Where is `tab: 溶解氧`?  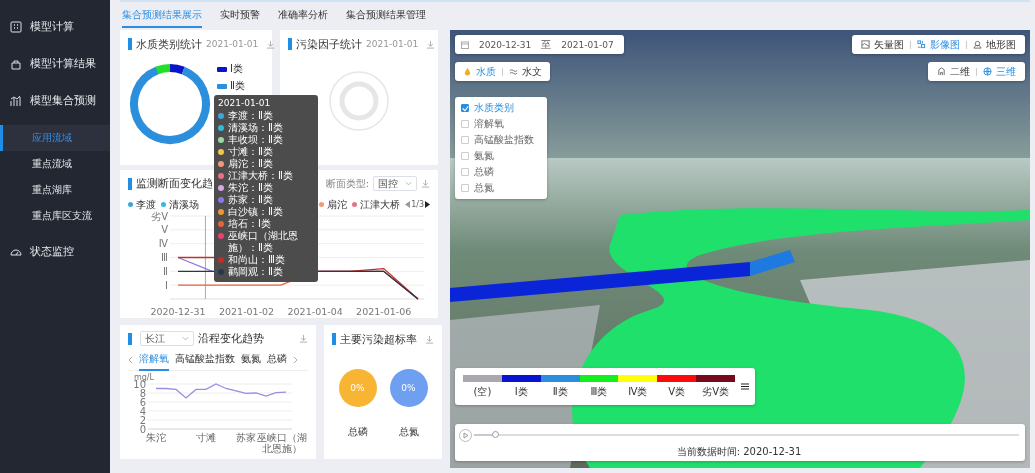
tab: 溶解氧 is located at coordinates (154, 360).